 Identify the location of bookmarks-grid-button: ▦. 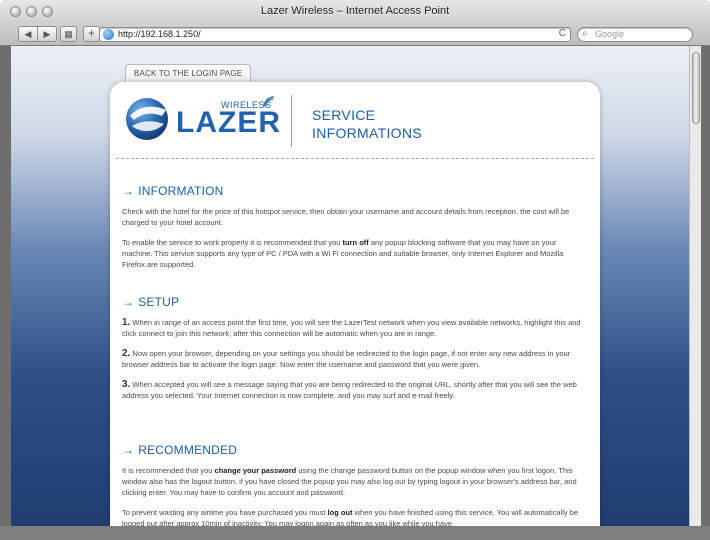
(68, 34).